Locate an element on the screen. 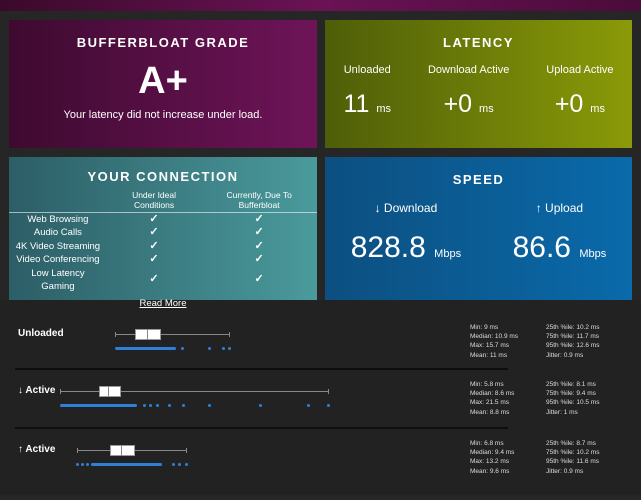 This screenshot has width=641, height=500. stat: Min: 6.8 ms is located at coordinates (487, 443).